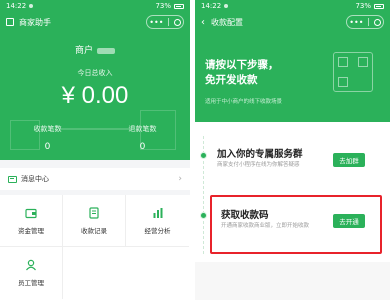 The width and height of the screenshot is (390, 300). Describe the element at coordinates (242, 65) in the screenshot. I see `hero-line-1: 请按以下步骤，` at that location.